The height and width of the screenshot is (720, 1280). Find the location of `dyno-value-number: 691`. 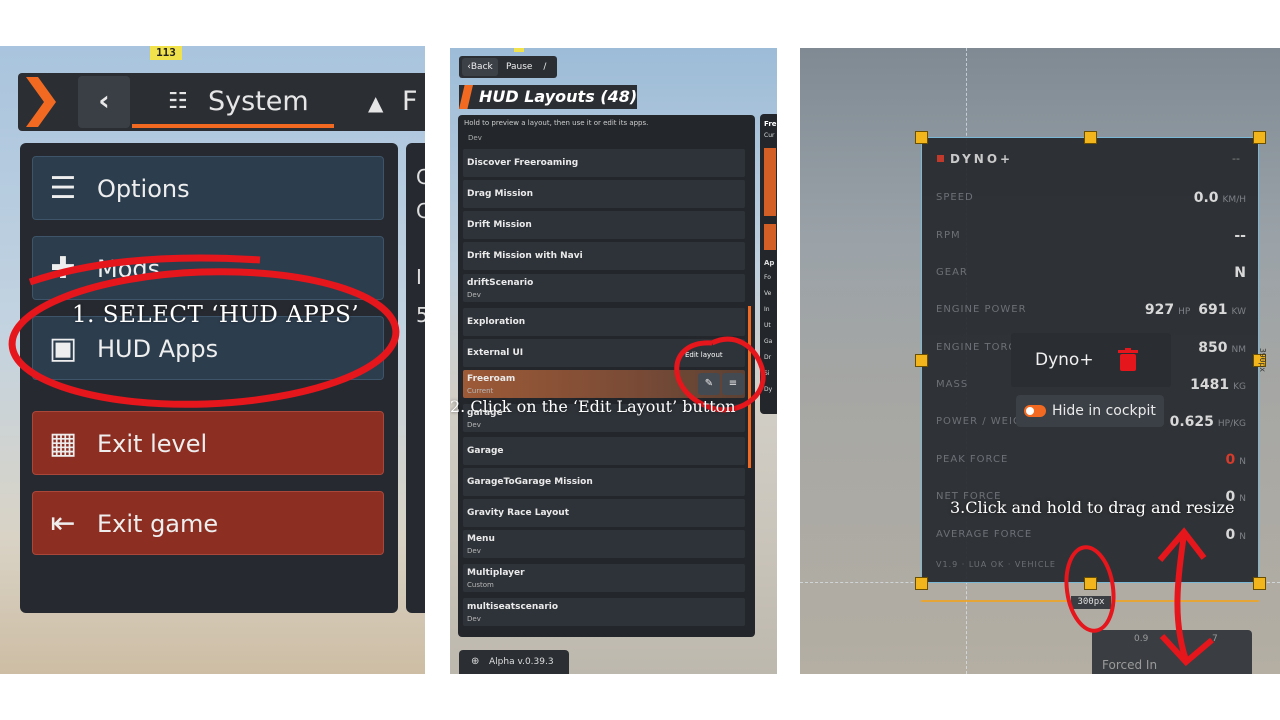

dyno-value-number: 691 is located at coordinates (1213, 310).